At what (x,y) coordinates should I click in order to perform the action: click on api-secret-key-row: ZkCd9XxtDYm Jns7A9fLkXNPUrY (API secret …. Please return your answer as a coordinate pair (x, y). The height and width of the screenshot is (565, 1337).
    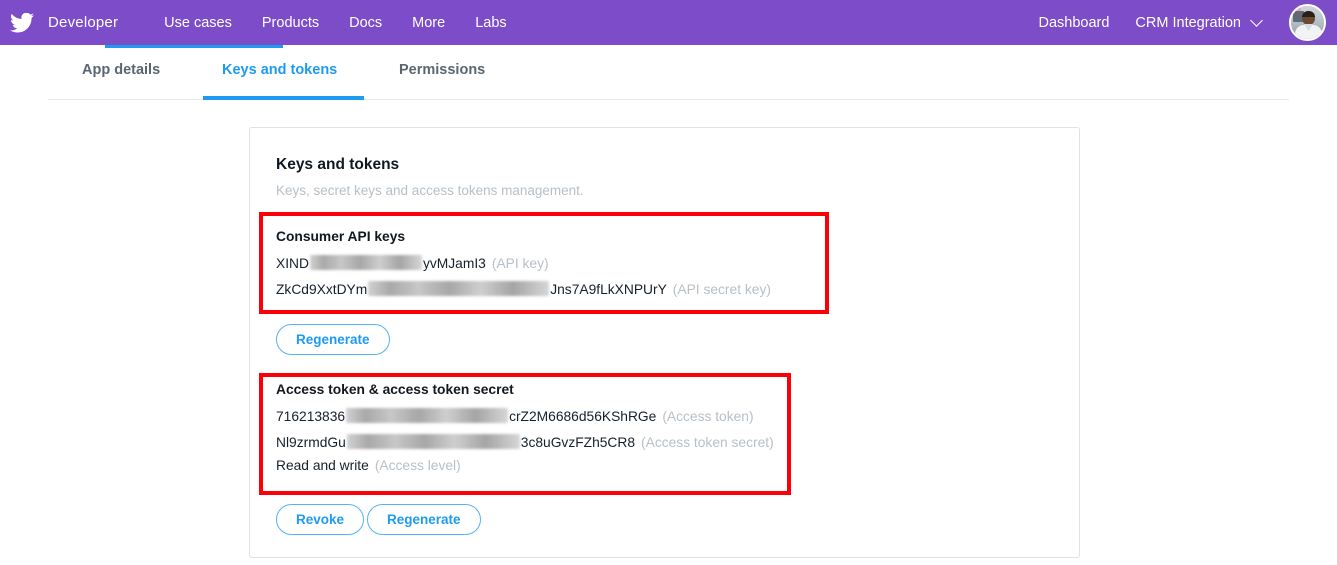
    Looking at the image, I should click on (523, 288).